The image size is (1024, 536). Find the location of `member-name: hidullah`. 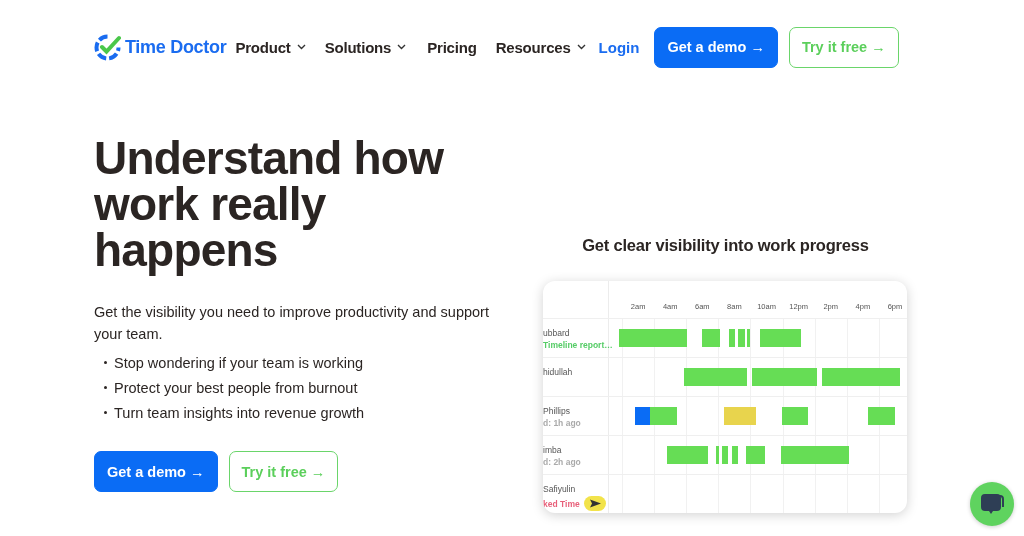

member-name: hidullah is located at coordinates (558, 372).